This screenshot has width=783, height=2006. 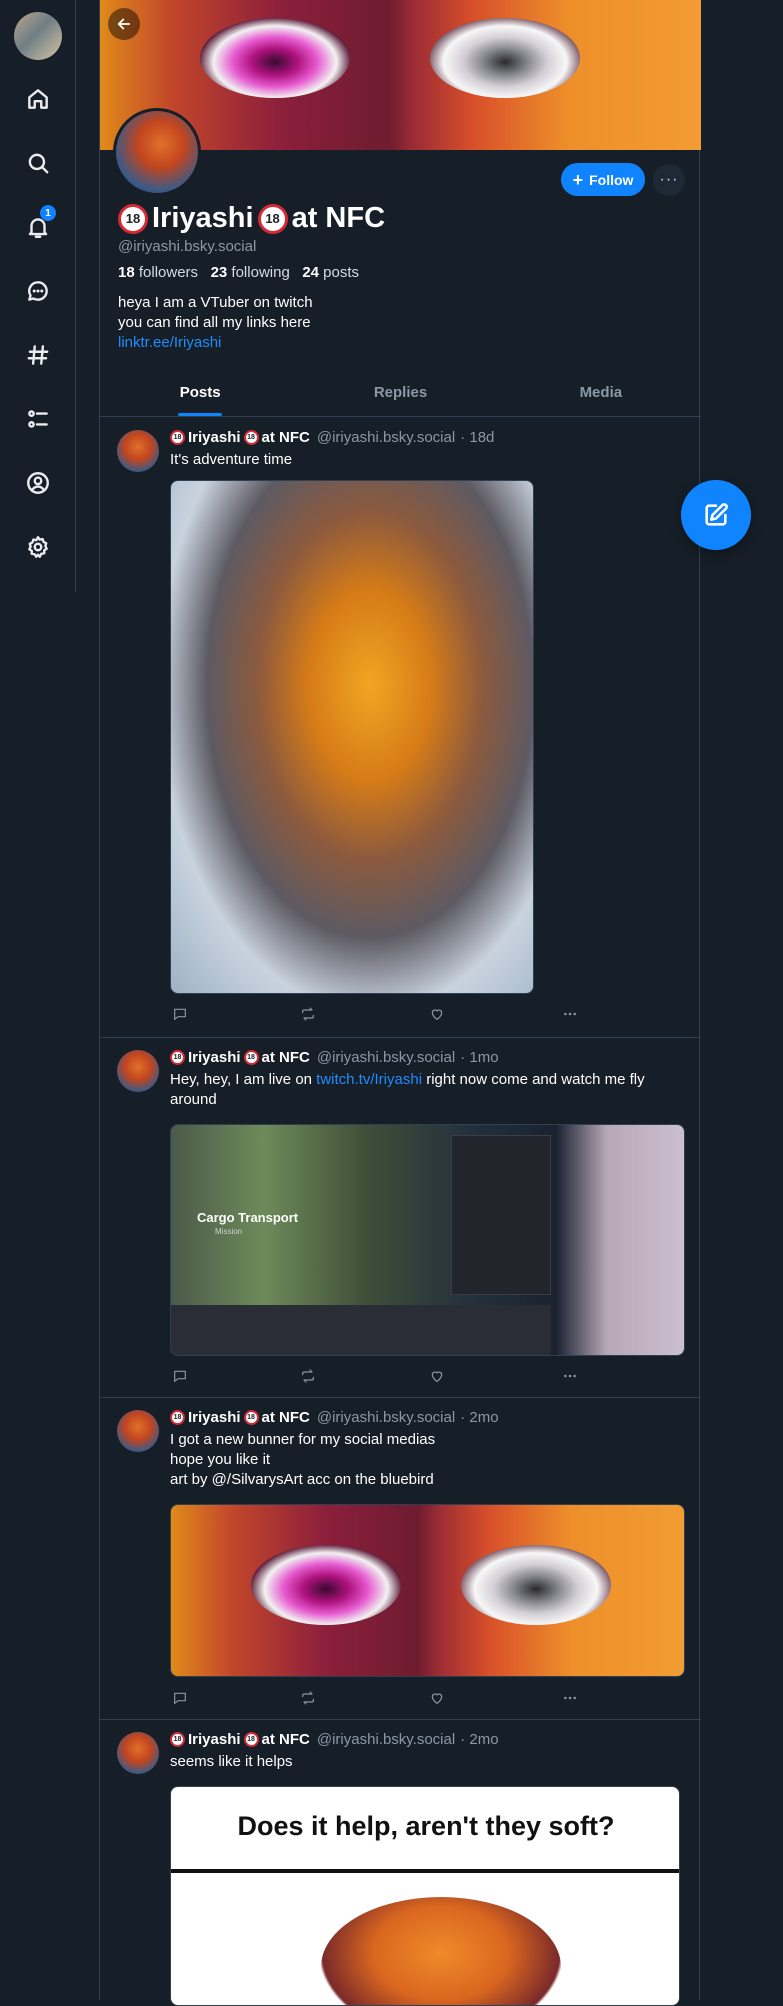 I want to click on tab-replies: Replies, so click(x=400, y=394).